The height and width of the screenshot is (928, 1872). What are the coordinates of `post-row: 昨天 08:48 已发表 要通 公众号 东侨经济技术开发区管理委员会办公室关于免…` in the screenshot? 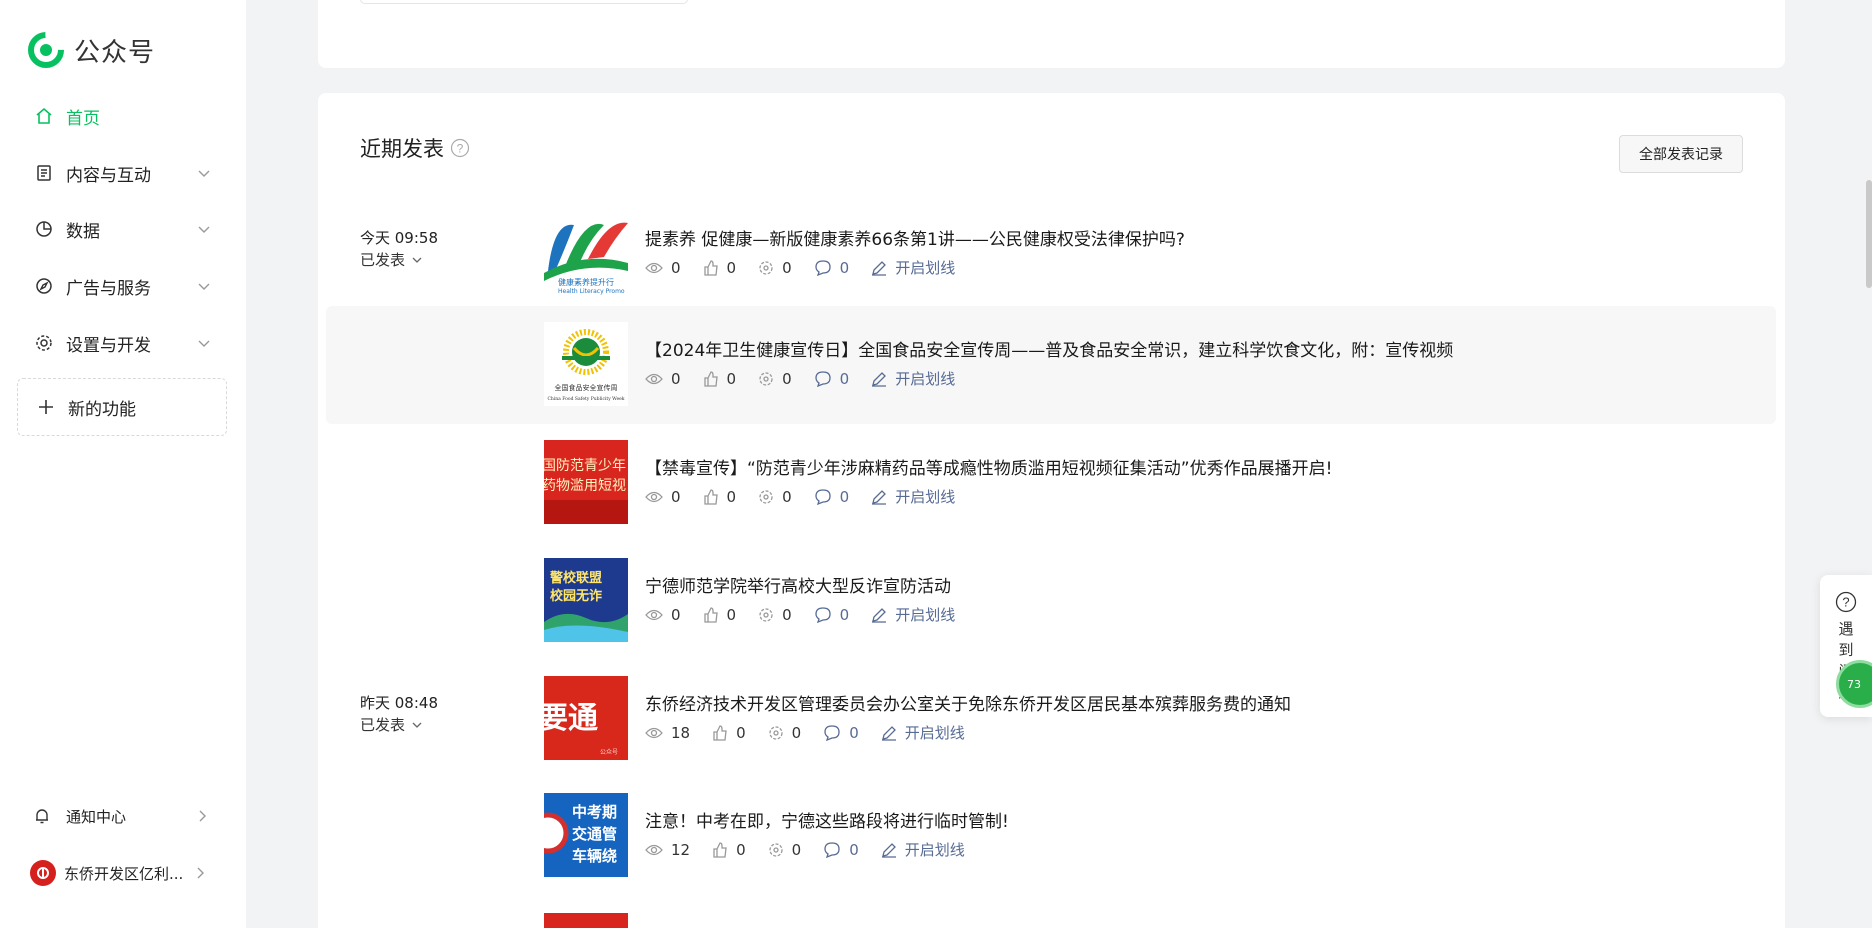 It's located at (1051, 719).